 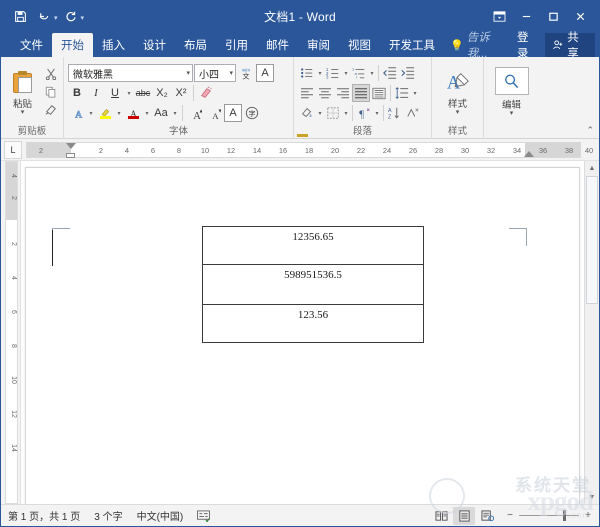 I want to click on save-icon, so click(x=20, y=16).